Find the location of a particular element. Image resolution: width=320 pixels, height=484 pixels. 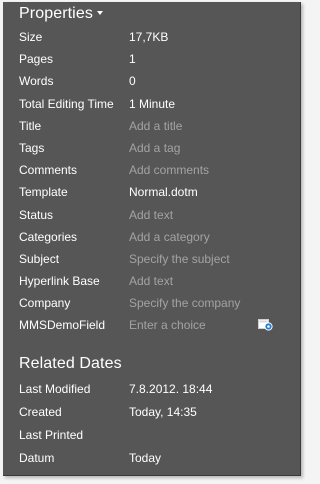

property-label: Subject is located at coordinates (39, 258).